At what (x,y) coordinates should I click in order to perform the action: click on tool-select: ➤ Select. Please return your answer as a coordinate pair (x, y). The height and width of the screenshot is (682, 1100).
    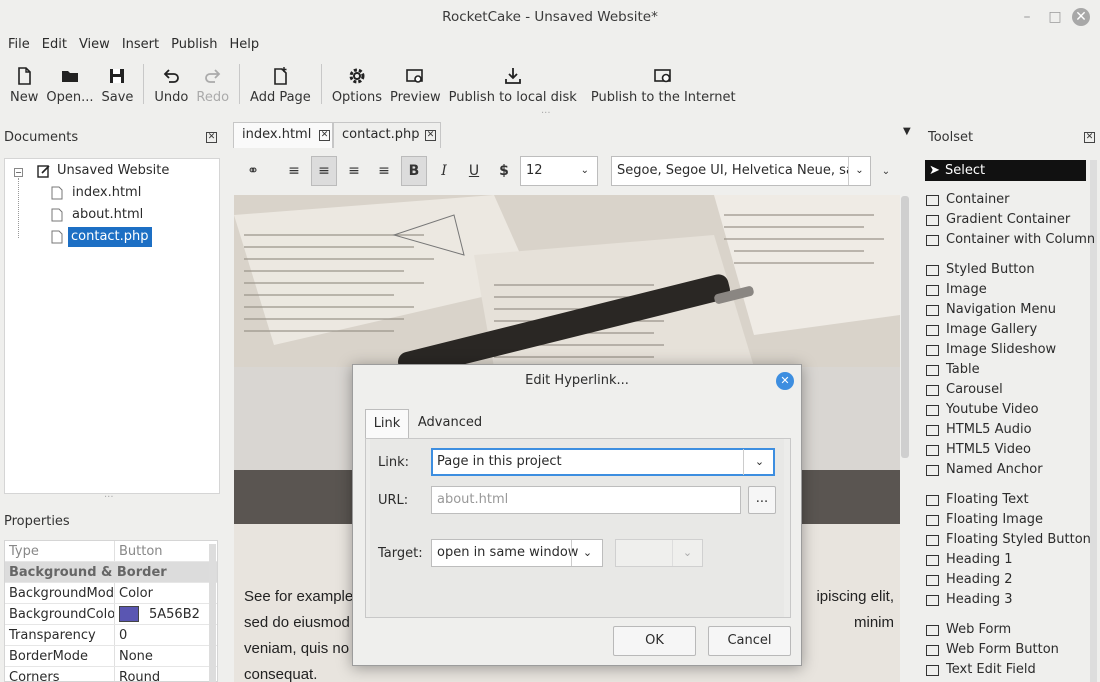
    Looking at the image, I should click on (1005, 170).